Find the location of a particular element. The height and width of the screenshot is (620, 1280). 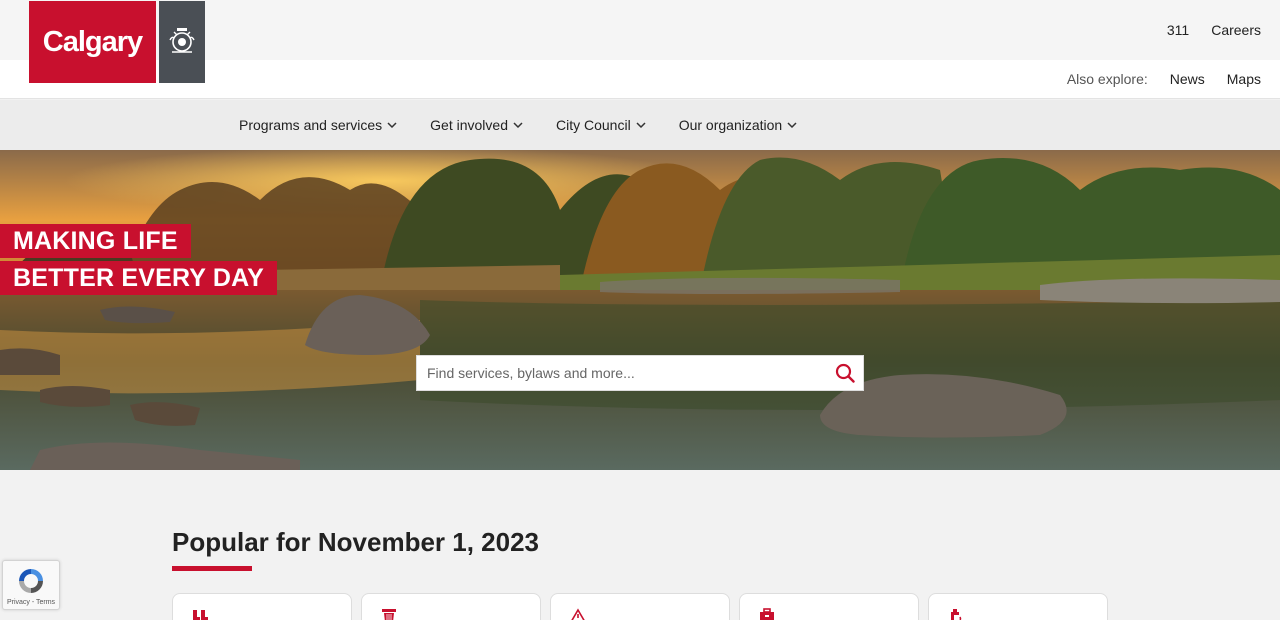

popular-heading: Popular for November 1, 2023 is located at coordinates (356, 542).